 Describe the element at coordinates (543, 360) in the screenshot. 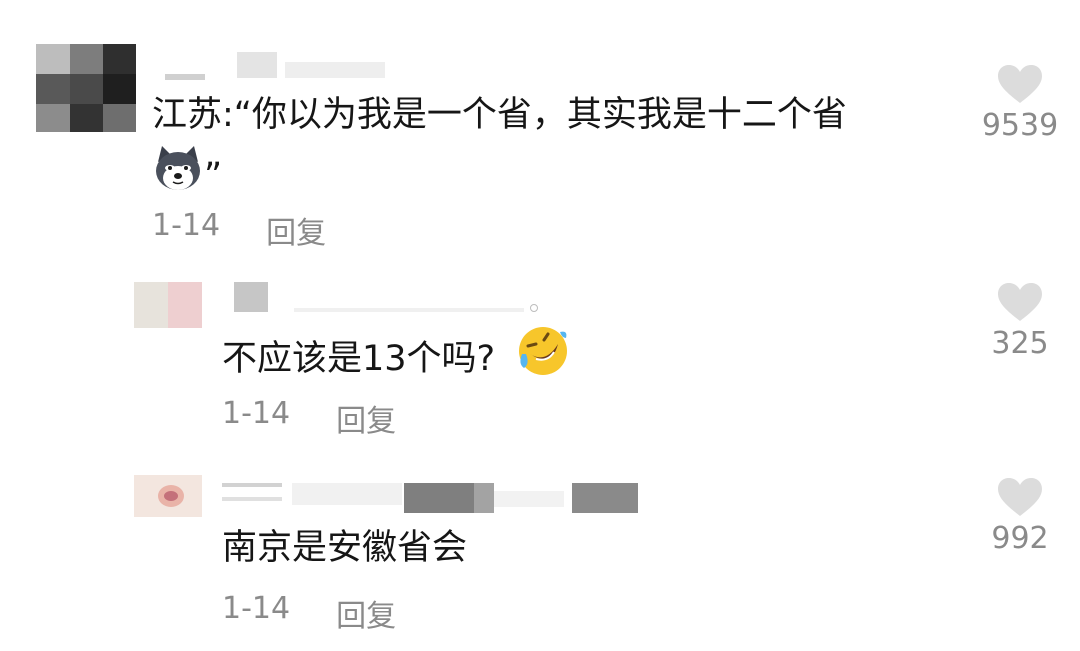

I see `rolling-laughing-emoji` at that location.